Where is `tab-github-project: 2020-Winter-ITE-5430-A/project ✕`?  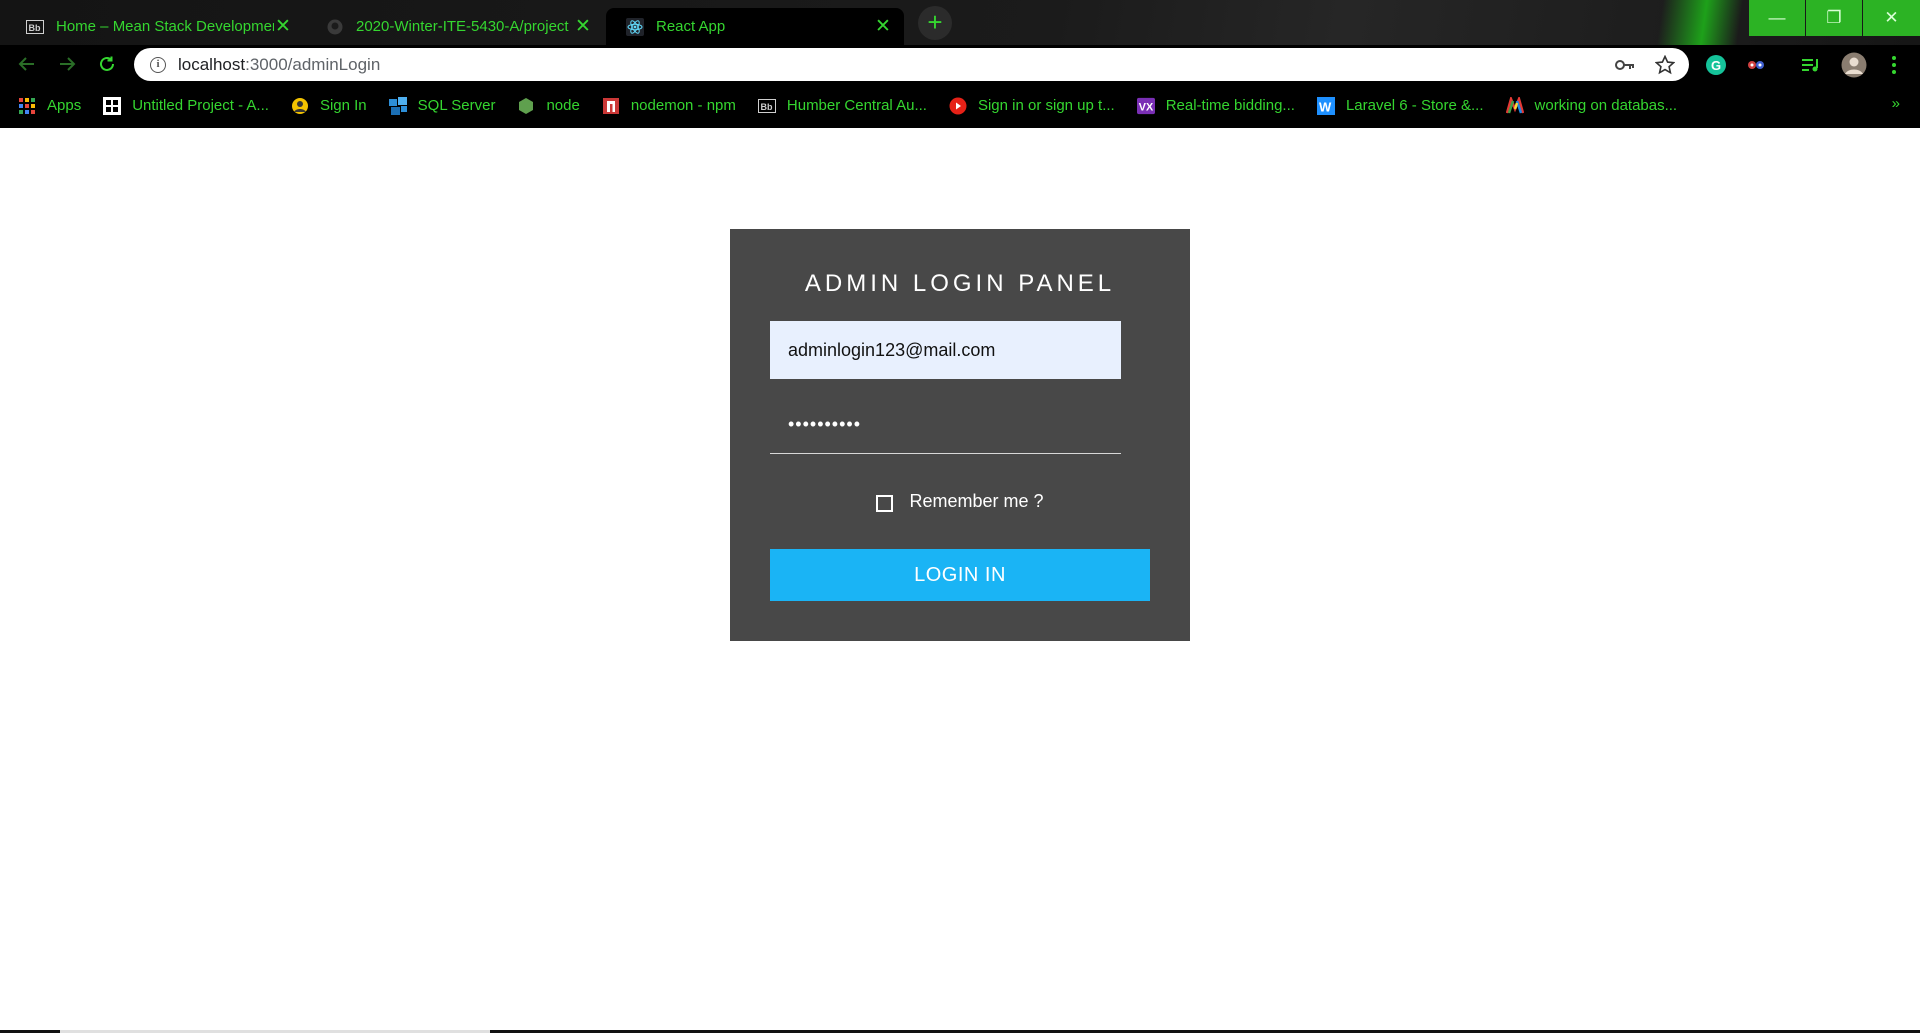 tab-github-project: 2020-Winter-ITE-5430-A/project ✕ is located at coordinates (455, 26).